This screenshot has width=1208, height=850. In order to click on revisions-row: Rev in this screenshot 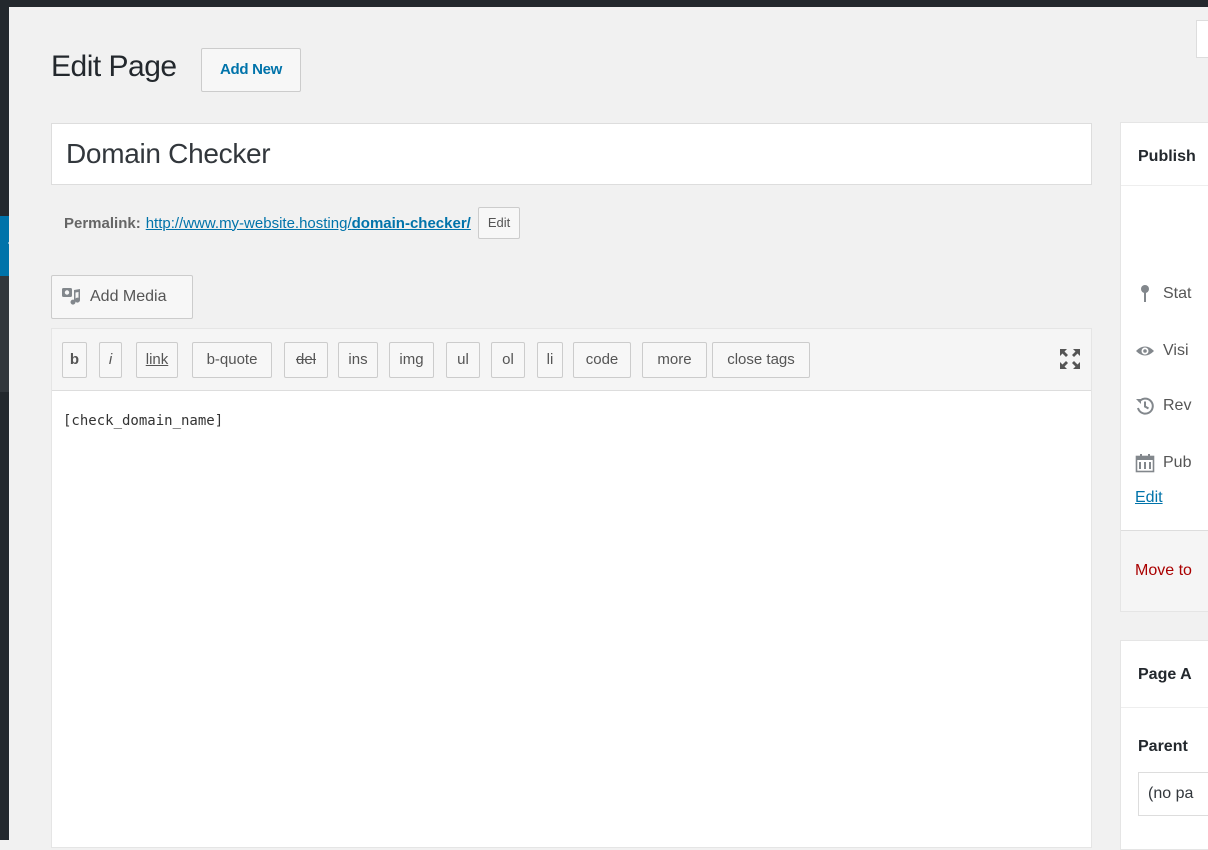, I will do `click(1163, 406)`.